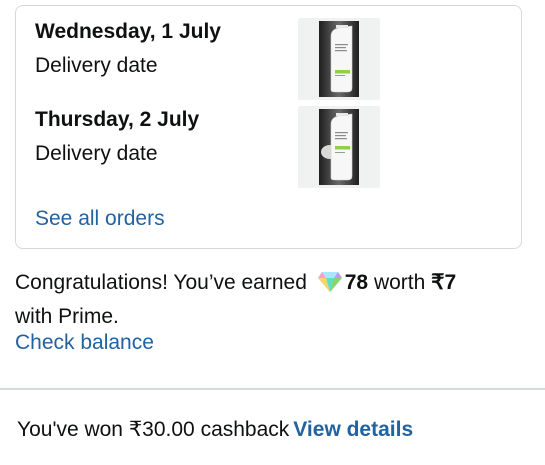  Describe the element at coordinates (153, 429) in the screenshot. I see `cashback-text: You've won ₹30.00 cashback` at that location.